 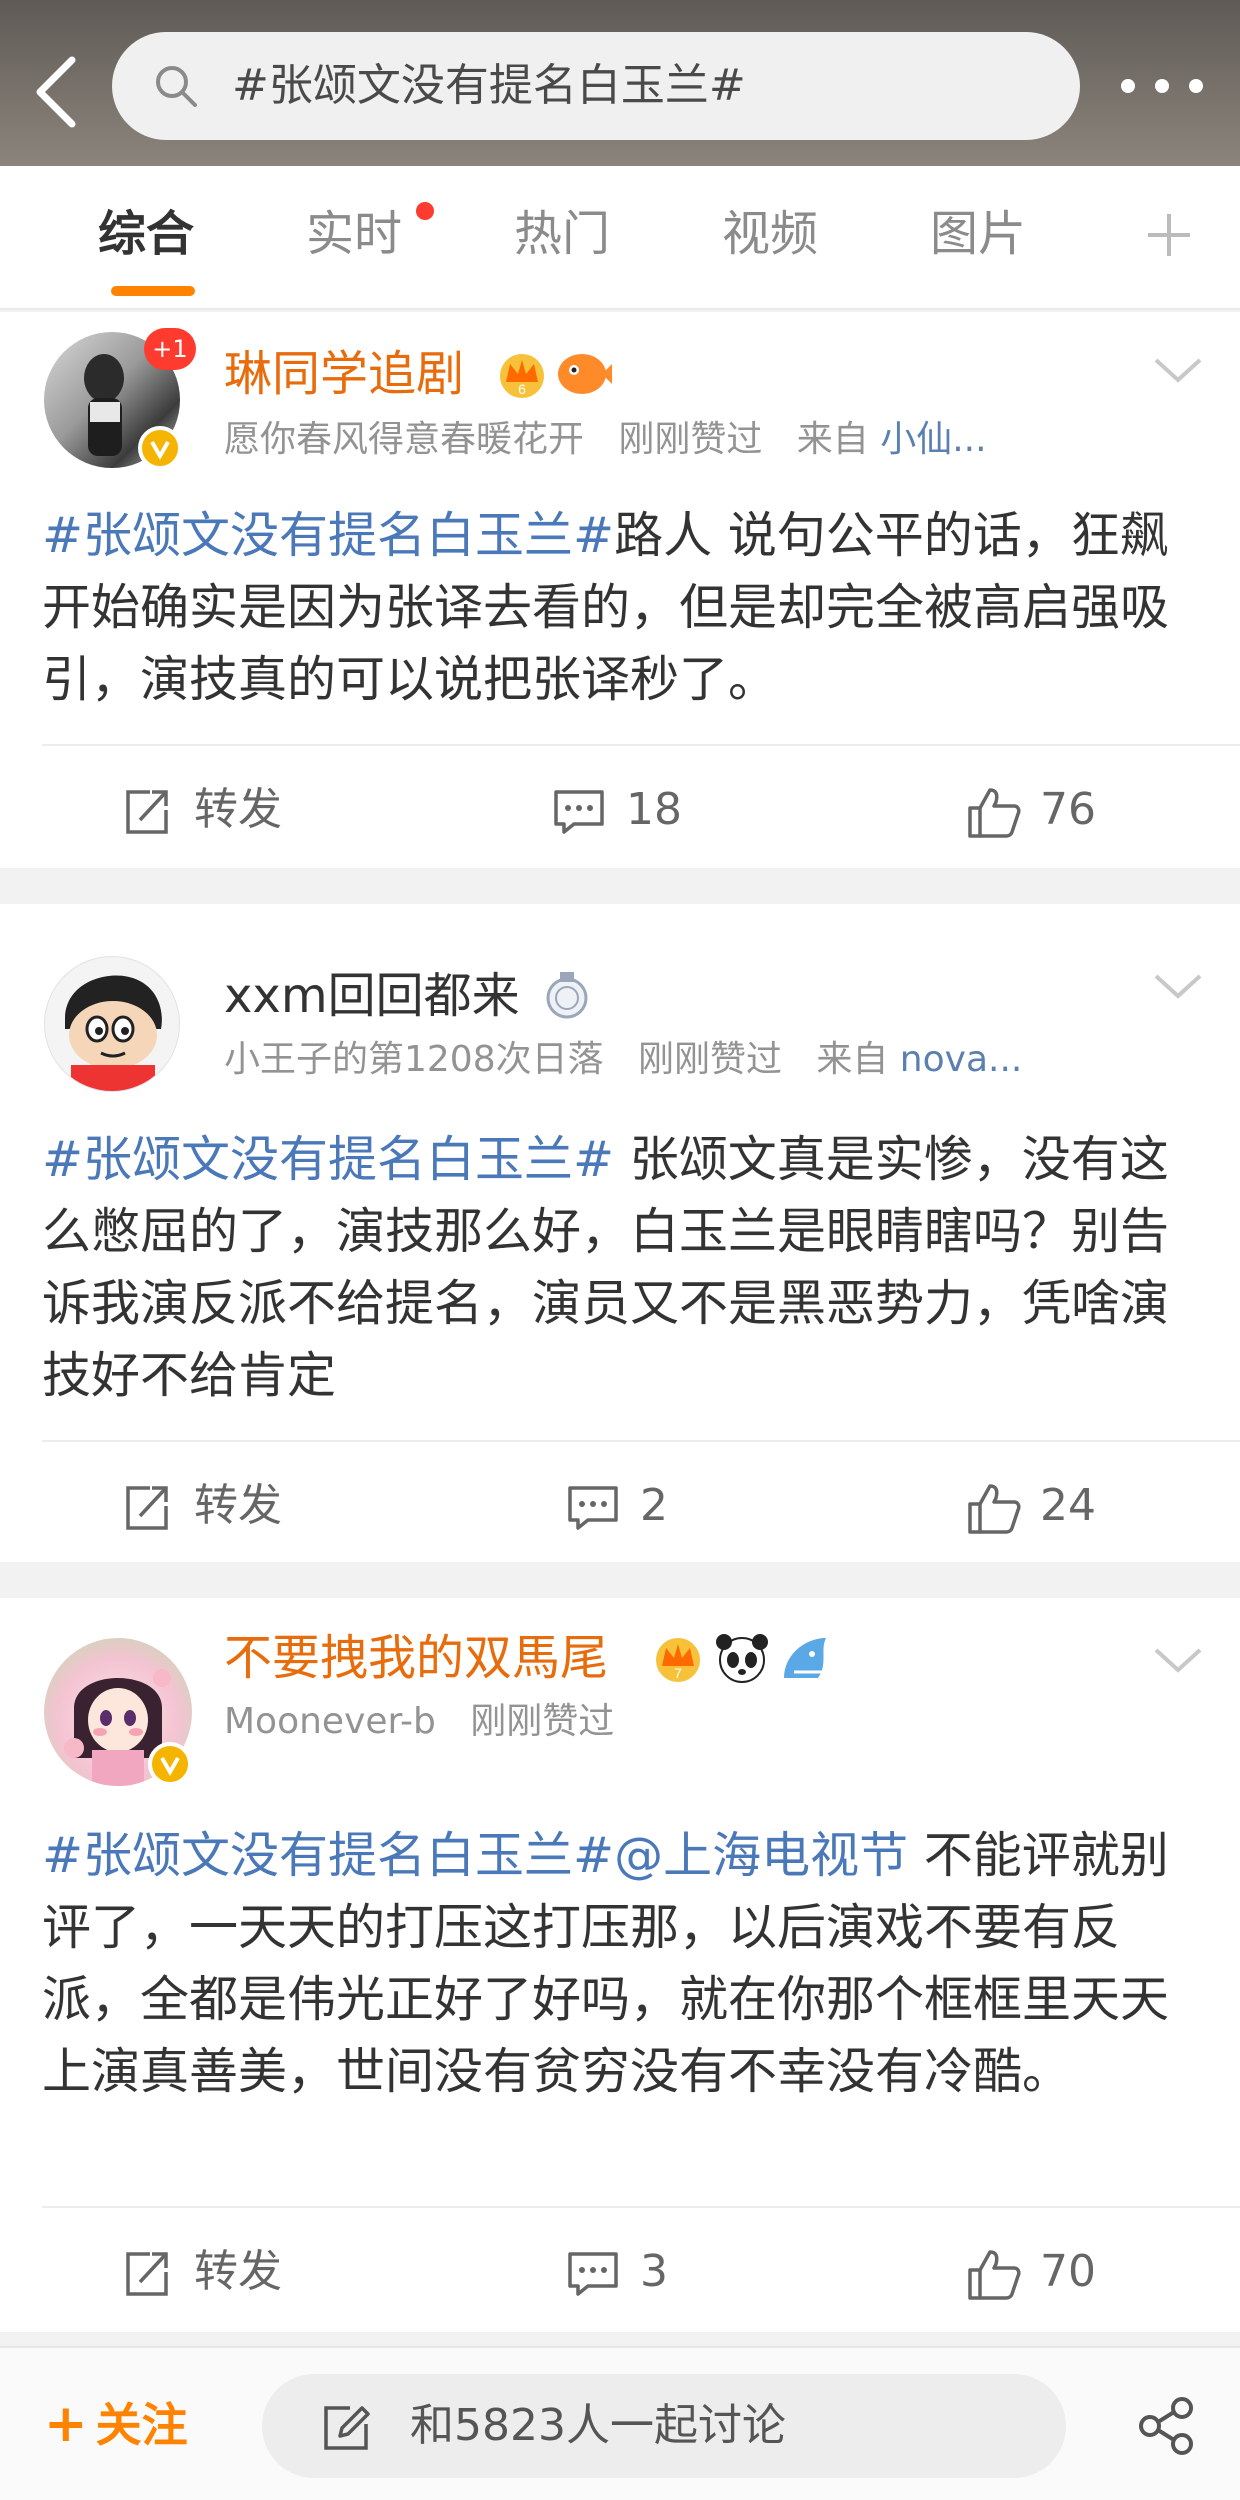 What do you see at coordinates (489, 85) in the screenshot?
I see `search-query: #张颂文没有提名白玉兰#` at bounding box center [489, 85].